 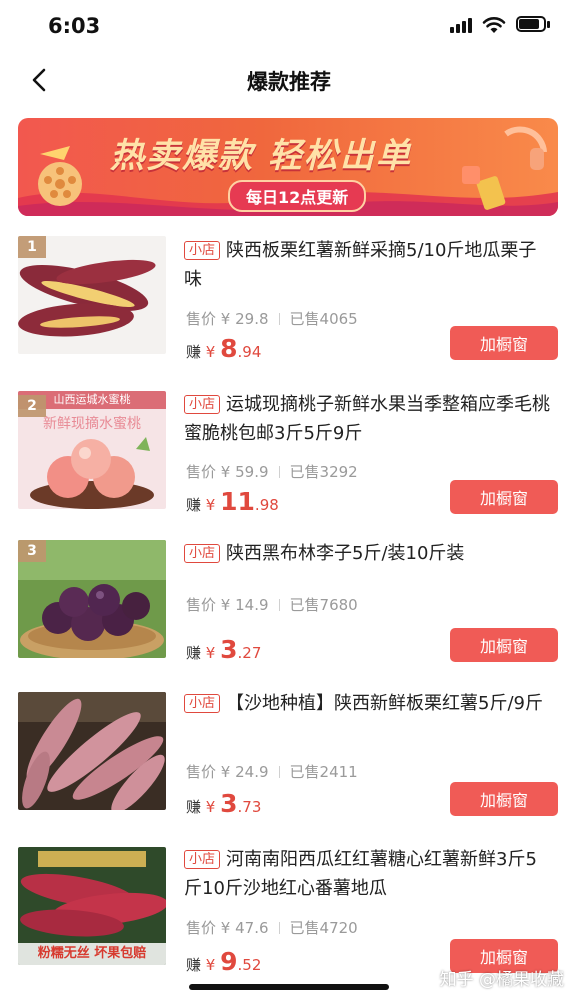 I want to click on earn-integer: 9, so click(x=229, y=961).